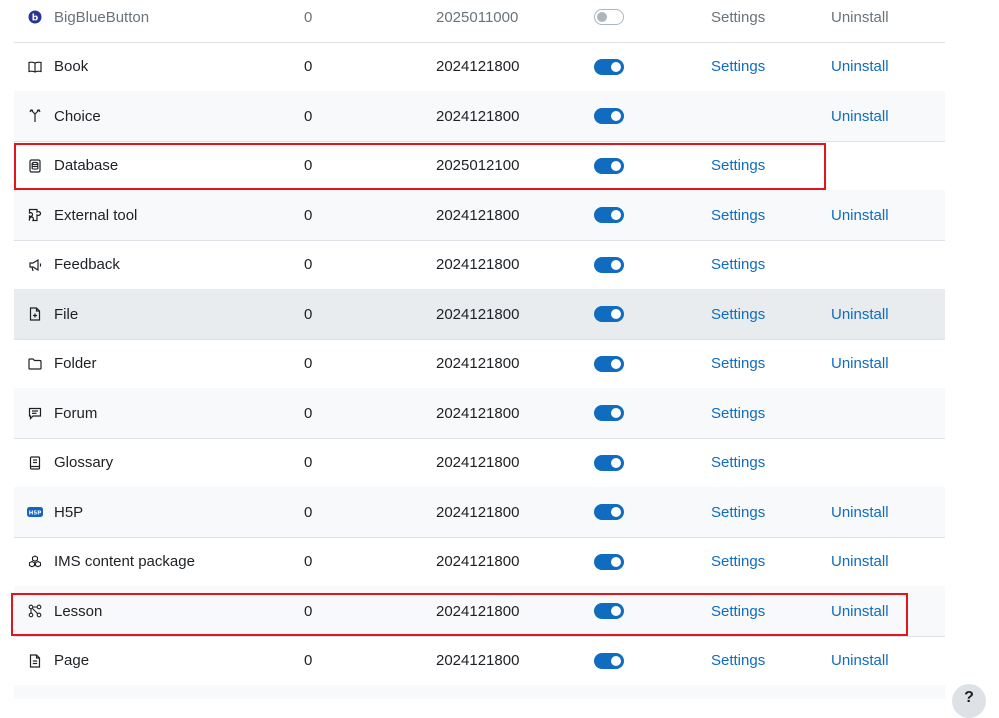  Describe the element at coordinates (75, 363) in the screenshot. I see `module-name: Folder` at that location.